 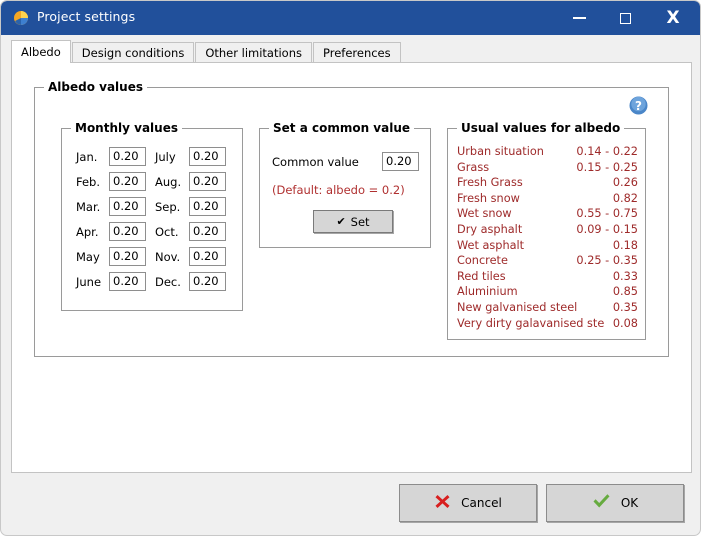 What do you see at coordinates (625, 183) in the screenshot?
I see `usual-value-number: 0.26` at bounding box center [625, 183].